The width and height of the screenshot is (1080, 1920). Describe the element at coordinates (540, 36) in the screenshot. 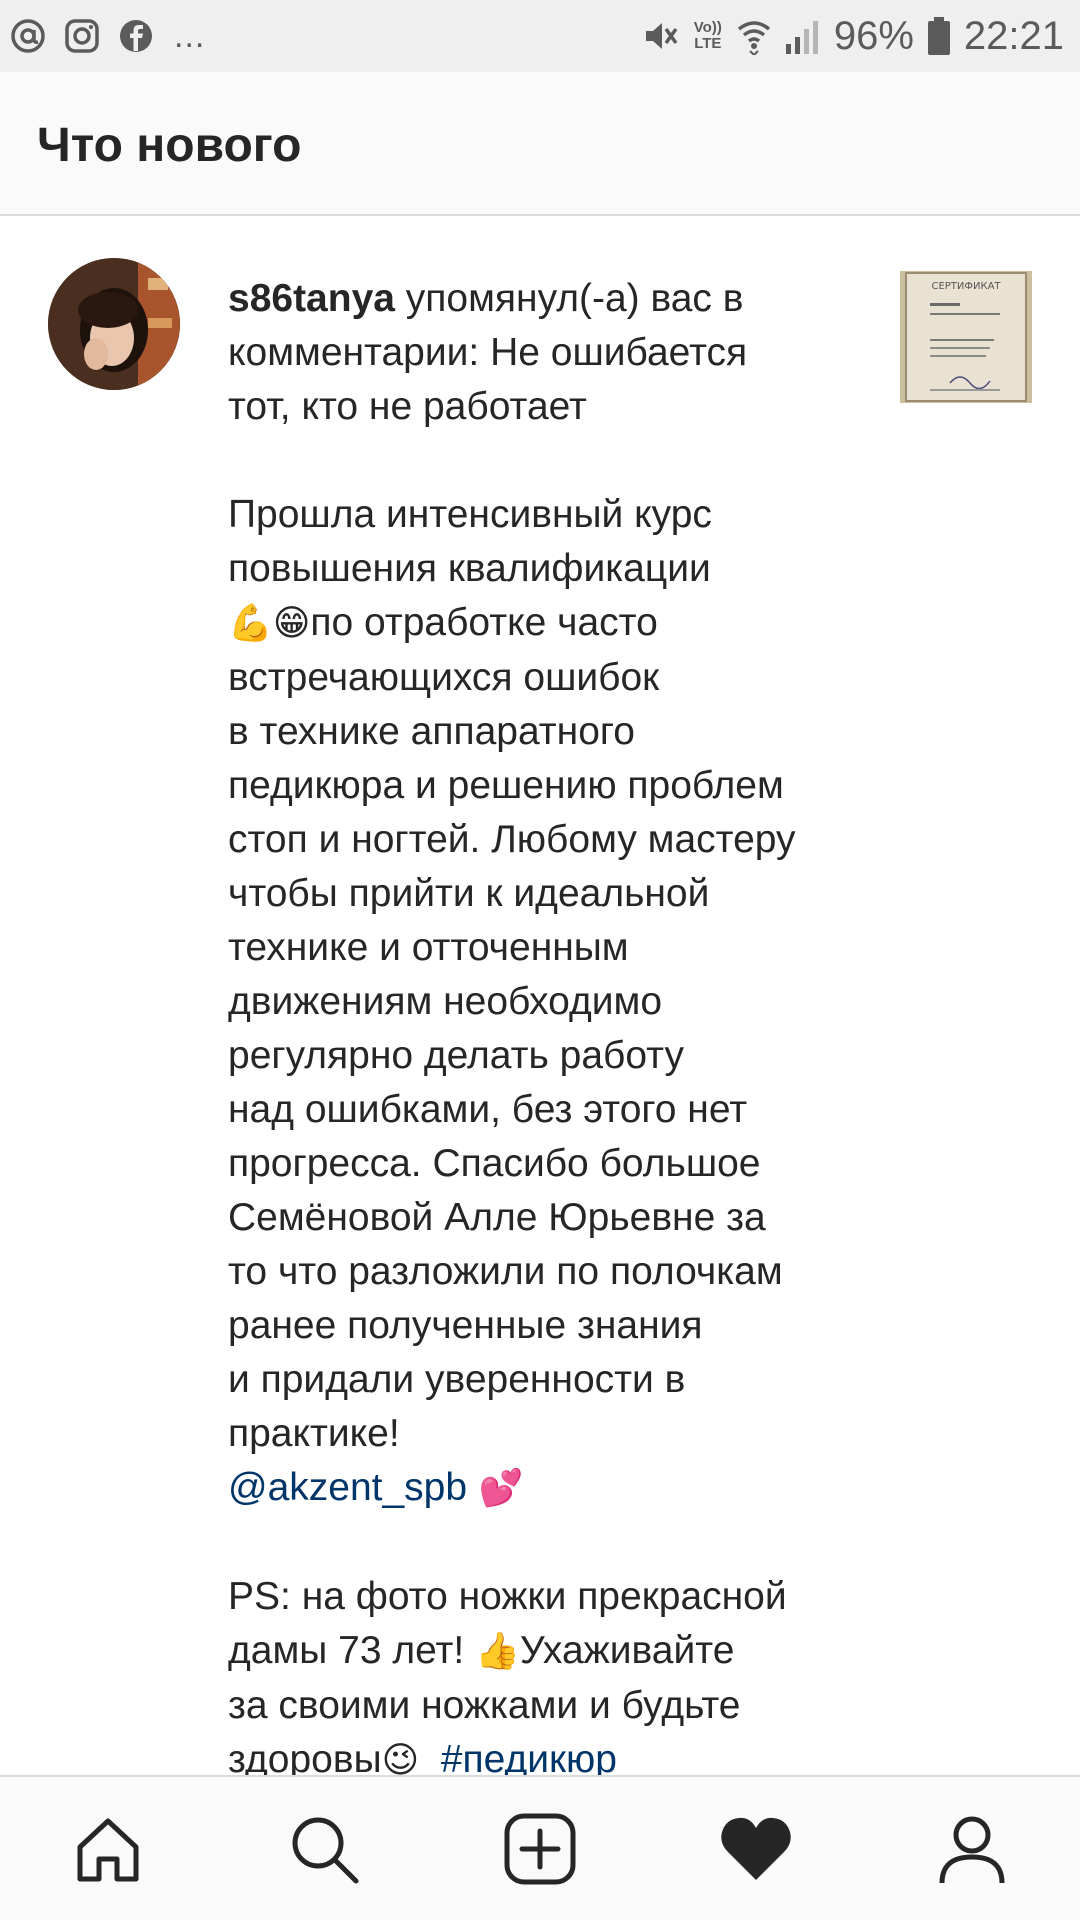

I see `status-bar: ... Vo)) LTE 96% 22:21` at that location.